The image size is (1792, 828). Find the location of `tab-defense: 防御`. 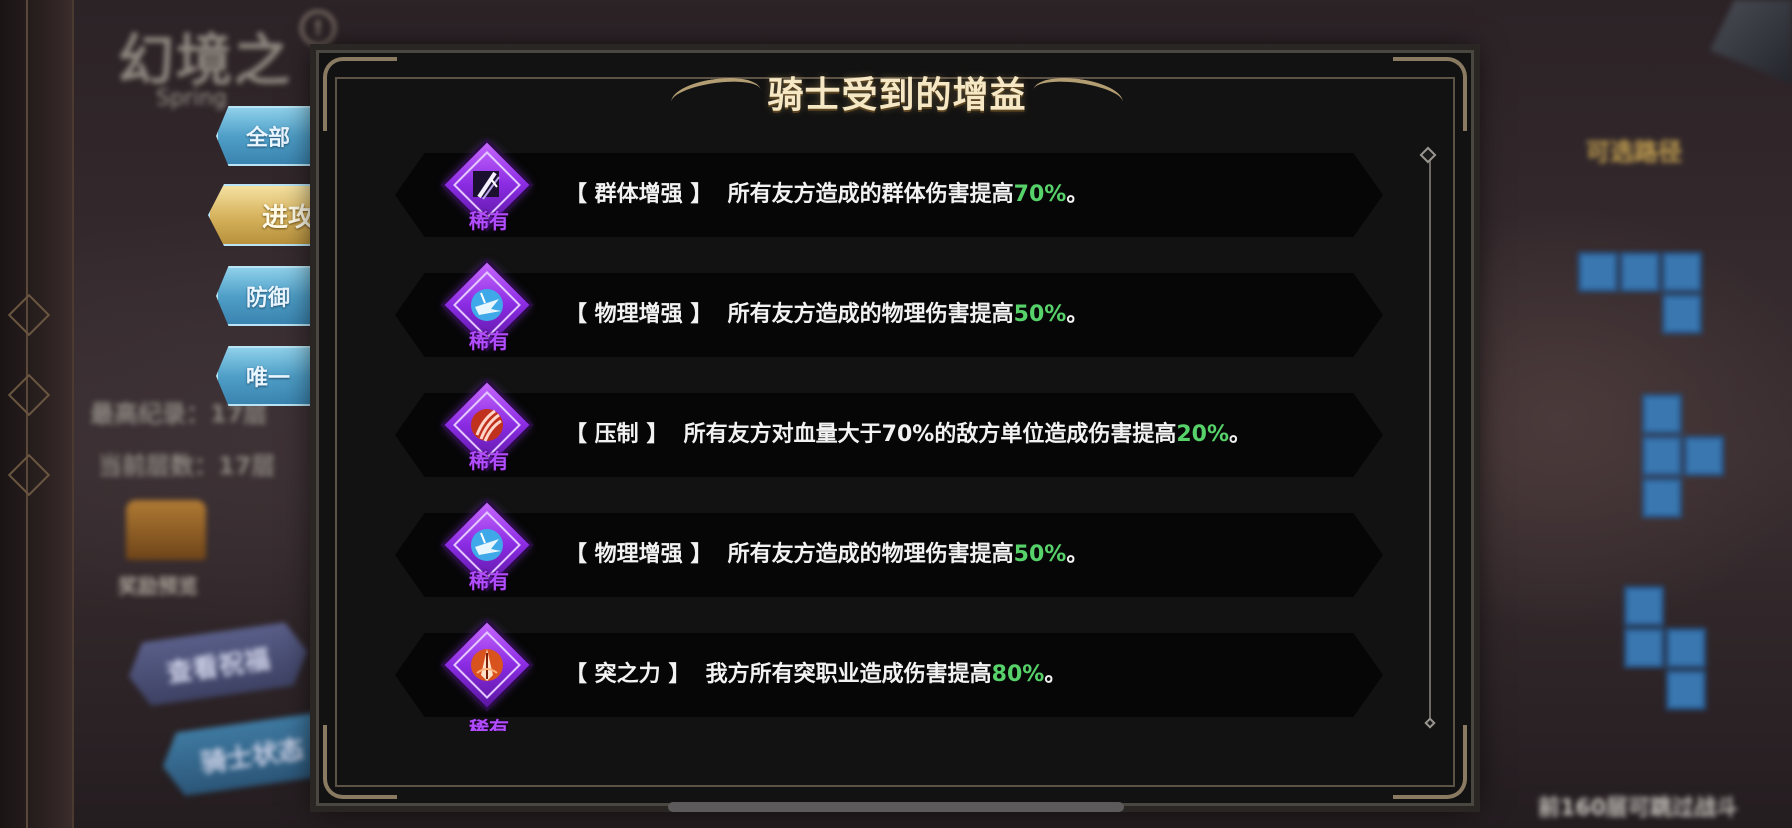

tab-defense: 防御 is located at coordinates (268, 296).